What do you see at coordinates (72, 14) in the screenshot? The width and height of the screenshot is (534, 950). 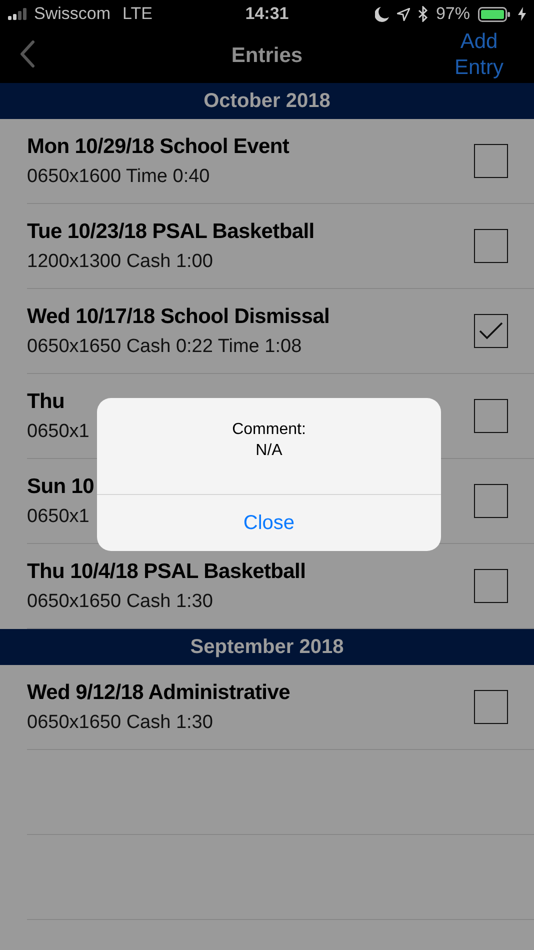 I see `carrier-name: Swisscom` at bounding box center [72, 14].